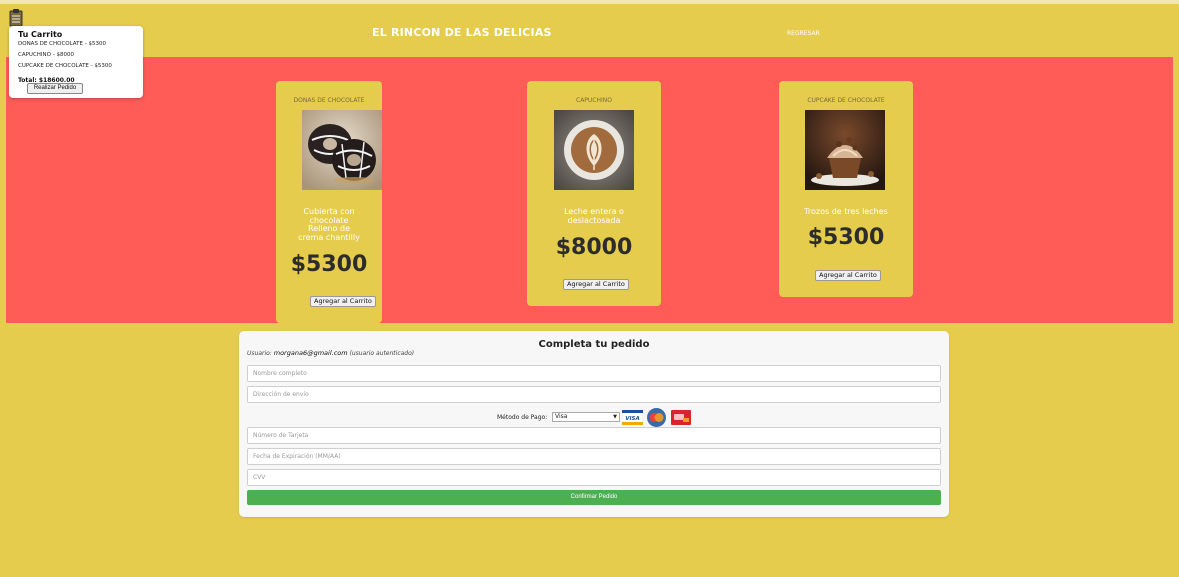  What do you see at coordinates (596, 284) in the screenshot?
I see `add-to-cart-button-capuchino: Agregar al Carrito` at bounding box center [596, 284].